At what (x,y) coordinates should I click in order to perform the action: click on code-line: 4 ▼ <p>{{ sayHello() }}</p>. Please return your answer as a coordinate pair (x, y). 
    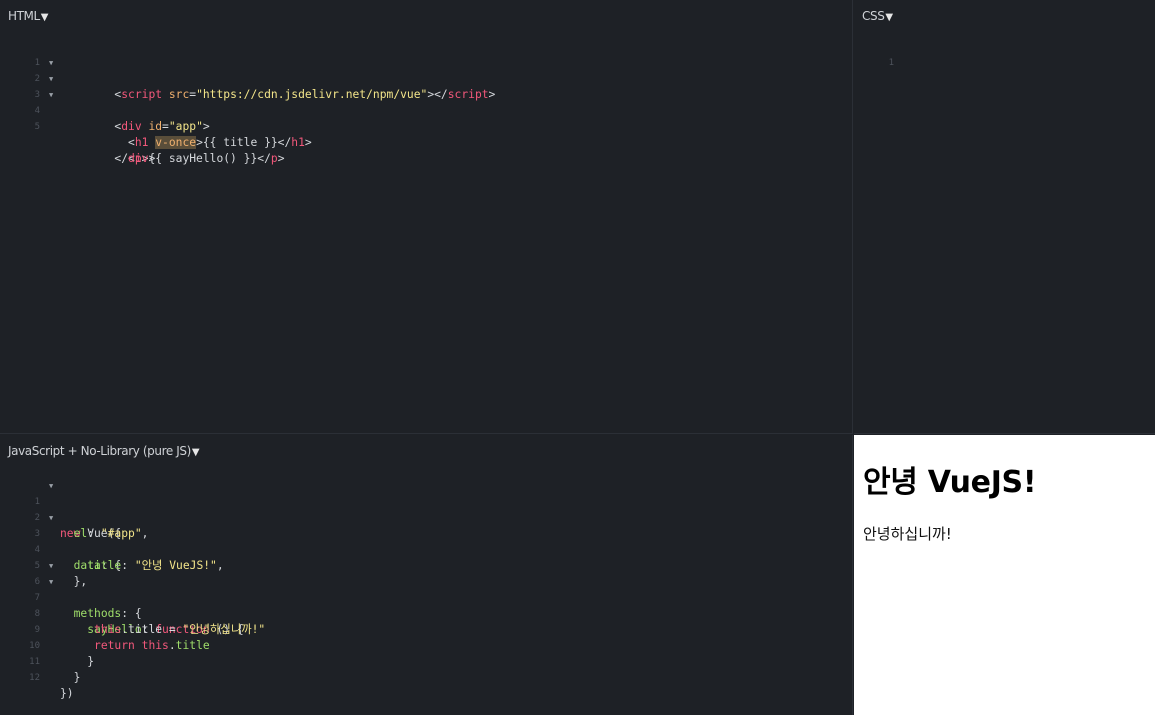
    Looking at the image, I should click on (426, 126).